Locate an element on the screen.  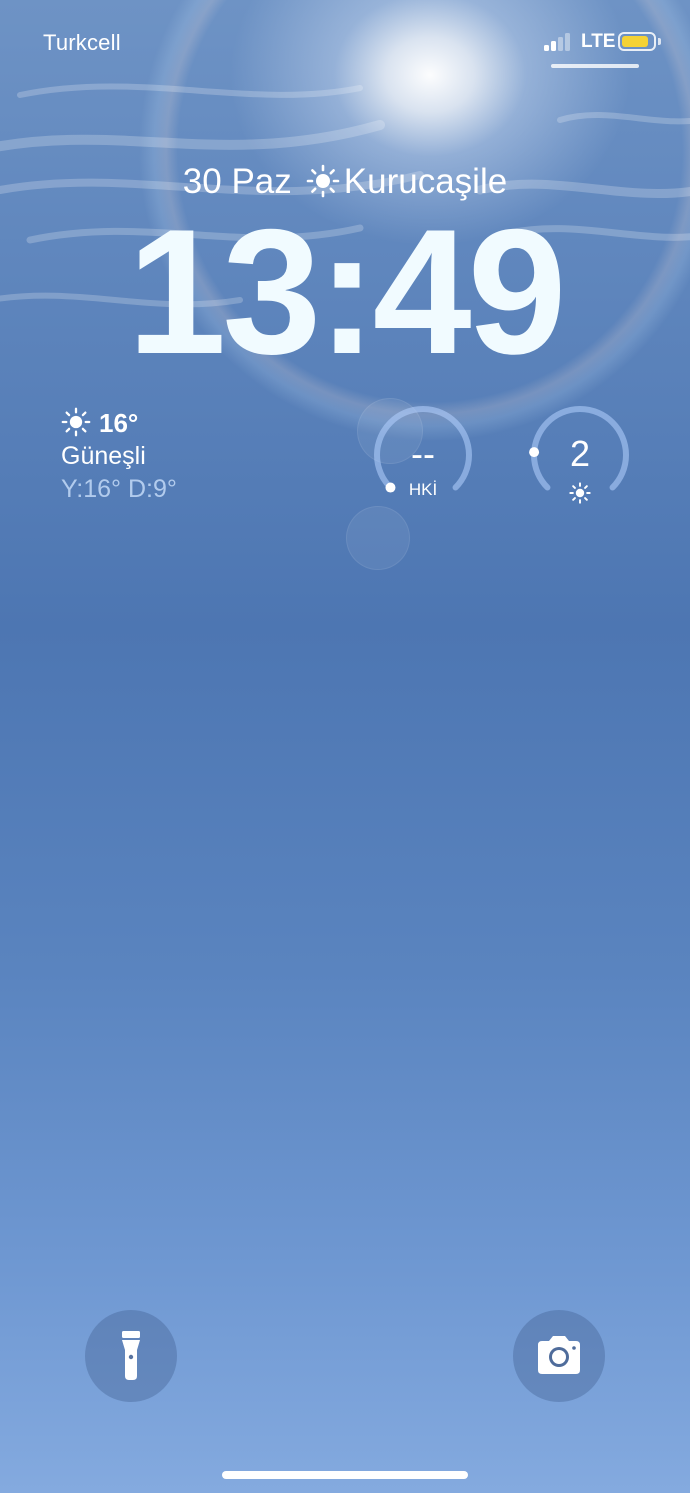
air-quality-value: -- is located at coordinates (423, 453).